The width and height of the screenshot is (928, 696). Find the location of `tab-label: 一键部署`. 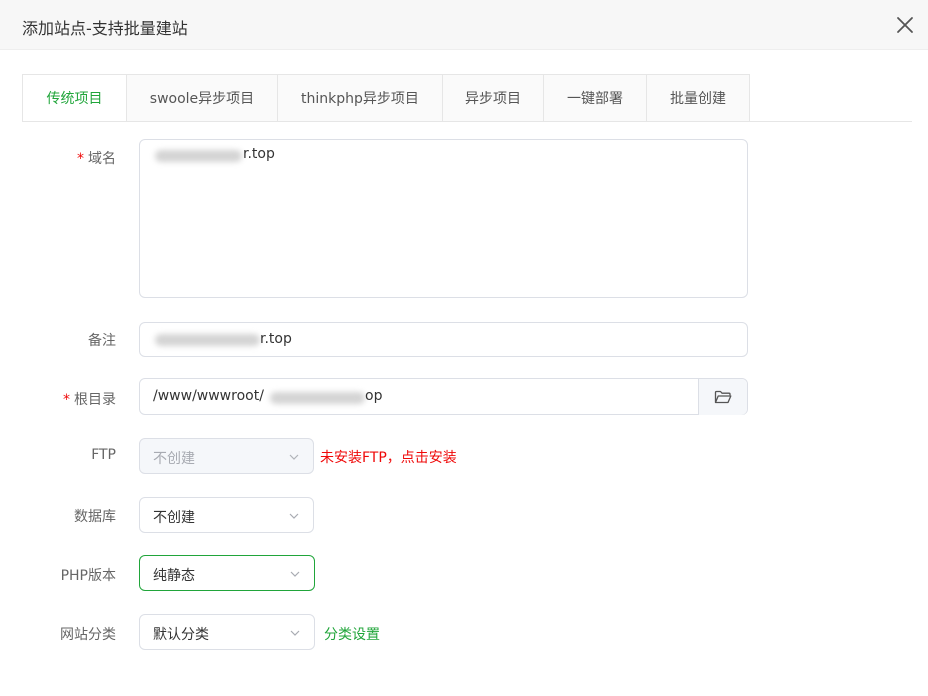

tab-label: 一键部署 is located at coordinates (595, 99).